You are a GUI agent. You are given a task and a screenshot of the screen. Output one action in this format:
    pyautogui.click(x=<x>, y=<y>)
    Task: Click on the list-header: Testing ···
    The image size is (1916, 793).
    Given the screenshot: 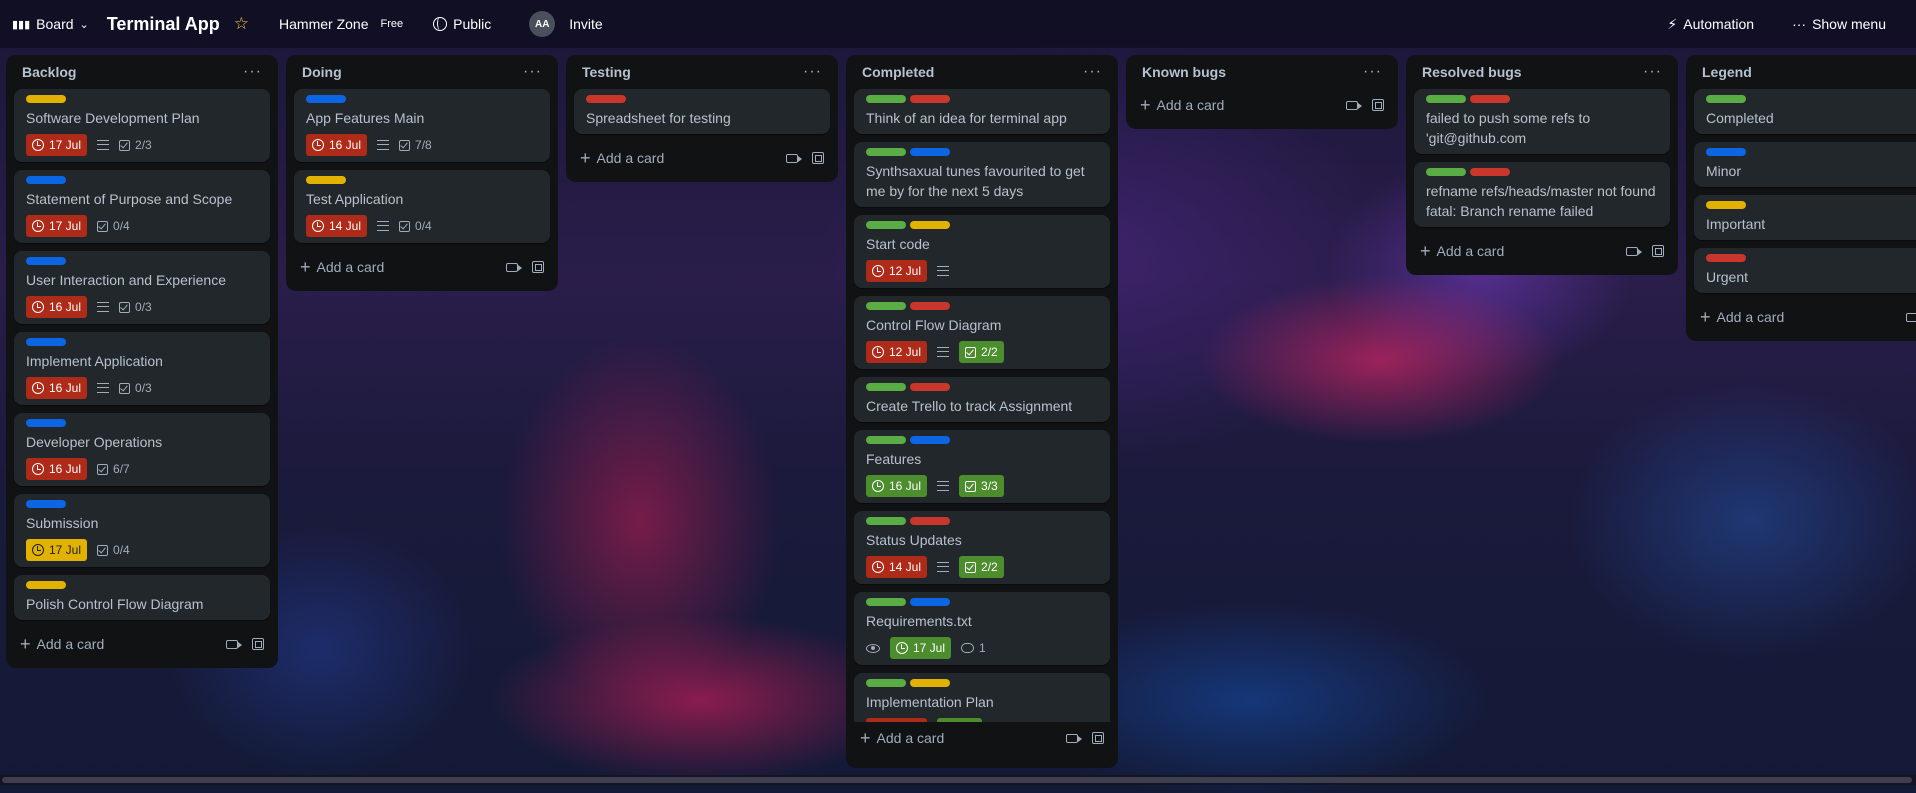 What is the action you would take?
    pyautogui.click(x=702, y=72)
    